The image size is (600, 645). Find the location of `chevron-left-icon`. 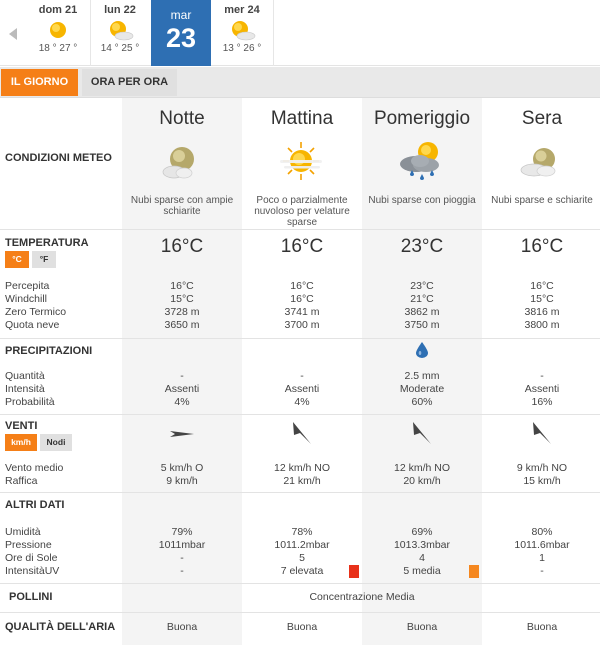

chevron-left-icon is located at coordinates (13, 34).